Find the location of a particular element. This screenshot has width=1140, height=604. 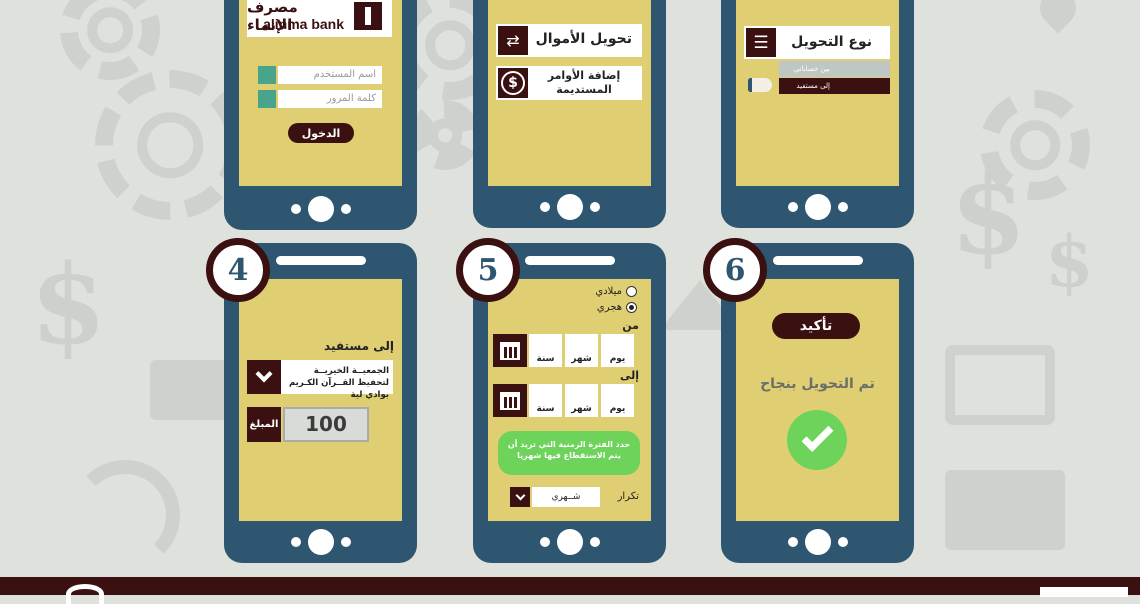

menu-icon: ☰ is located at coordinates (761, 42).